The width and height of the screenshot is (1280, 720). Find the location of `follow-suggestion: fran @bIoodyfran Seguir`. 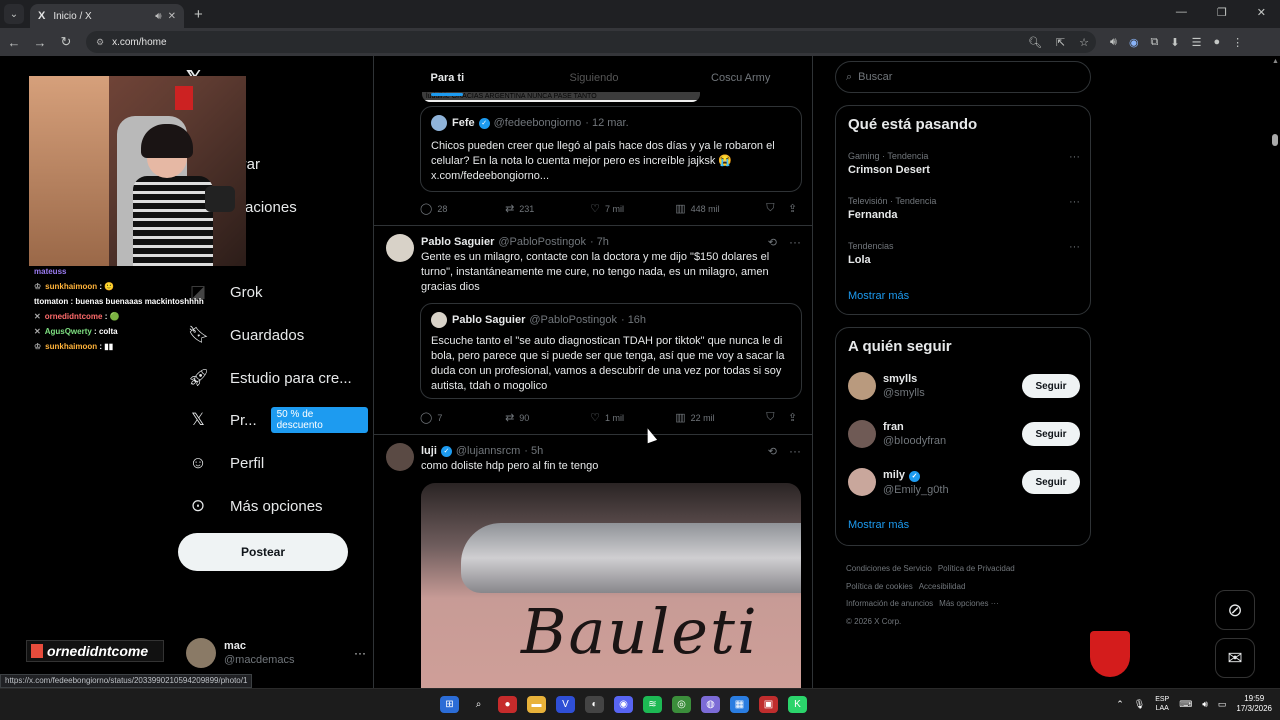

follow-suggestion: fran @bIoodyfran Seguir is located at coordinates (964, 434).